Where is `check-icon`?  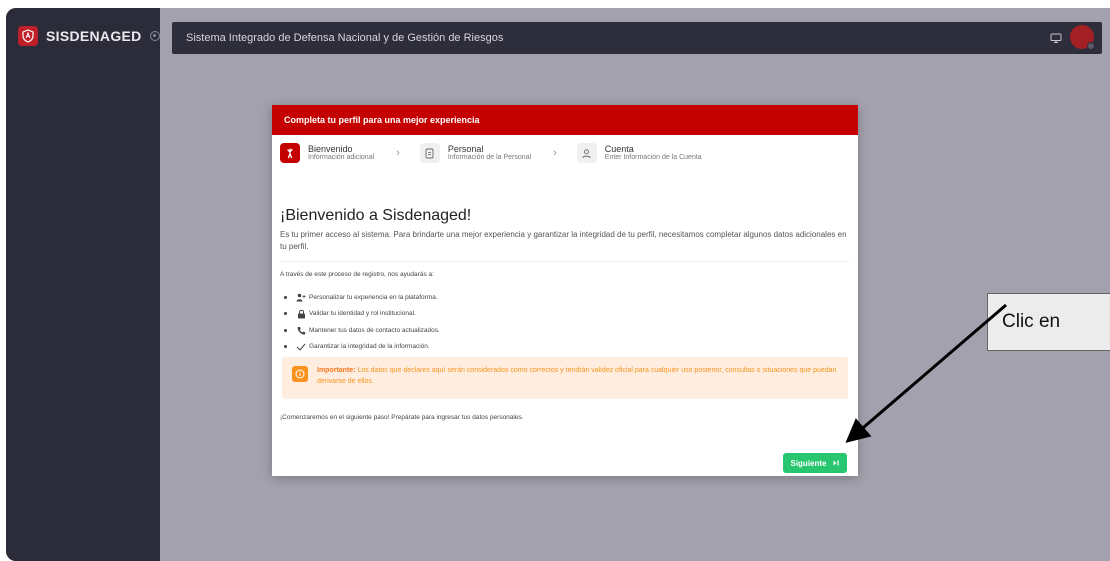 check-icon is located at coordinates (301, 347).